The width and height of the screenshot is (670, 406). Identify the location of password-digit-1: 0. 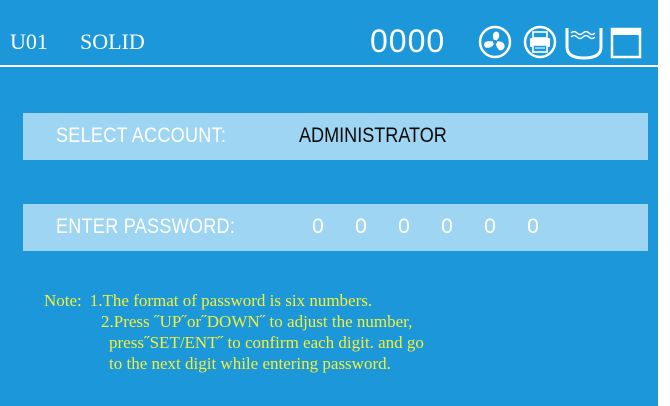
(318, 227).